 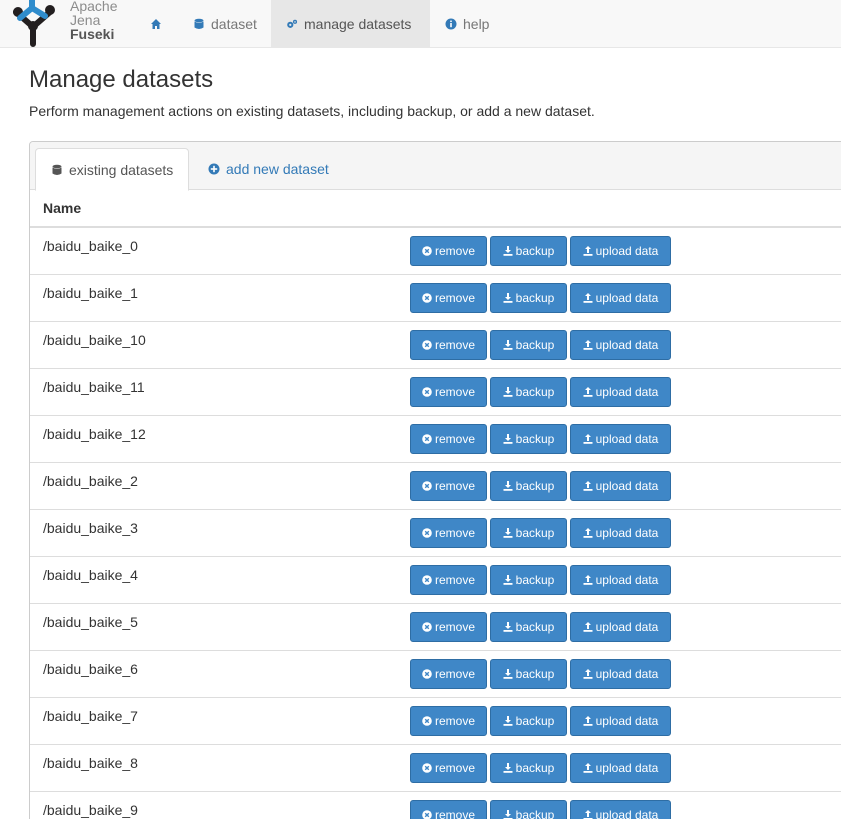 I want to click on dataset-name: /baidu_baike_11, so click(x=94, y=387).